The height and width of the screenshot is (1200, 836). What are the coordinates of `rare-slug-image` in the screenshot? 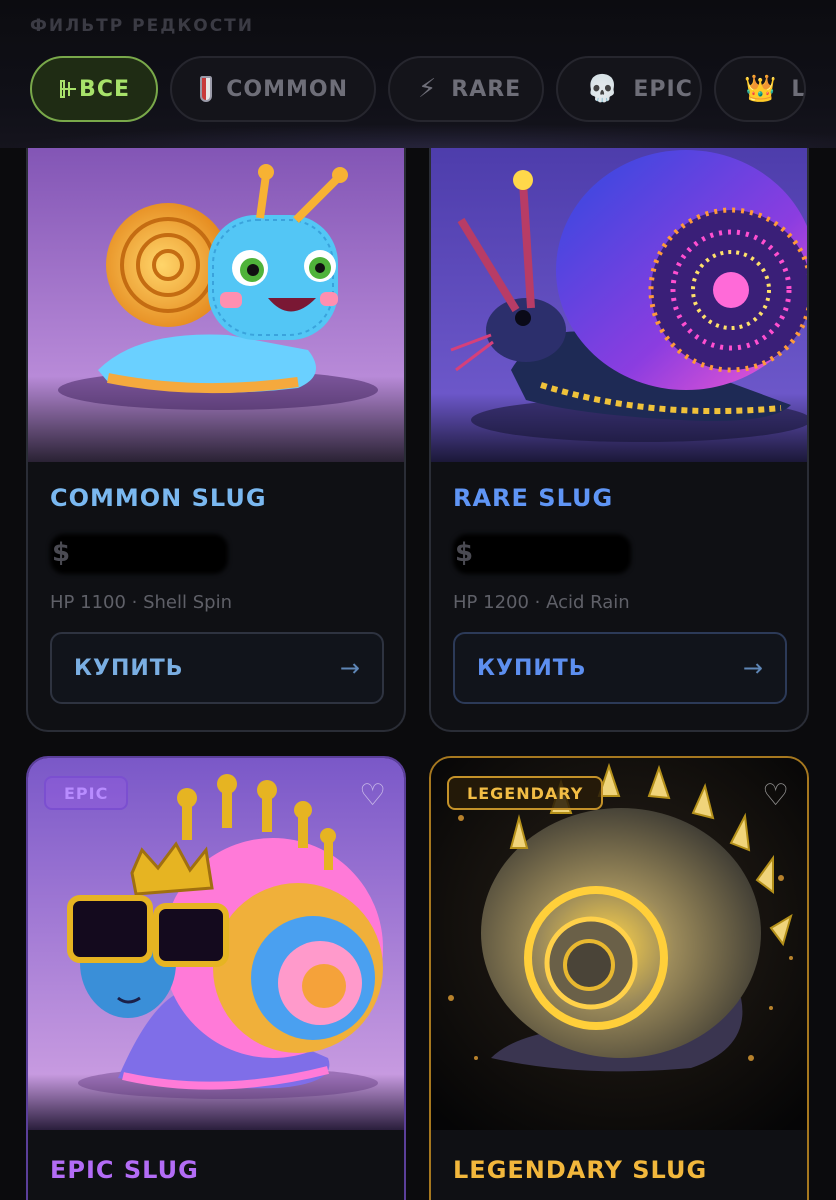 It's located at (619, 291).